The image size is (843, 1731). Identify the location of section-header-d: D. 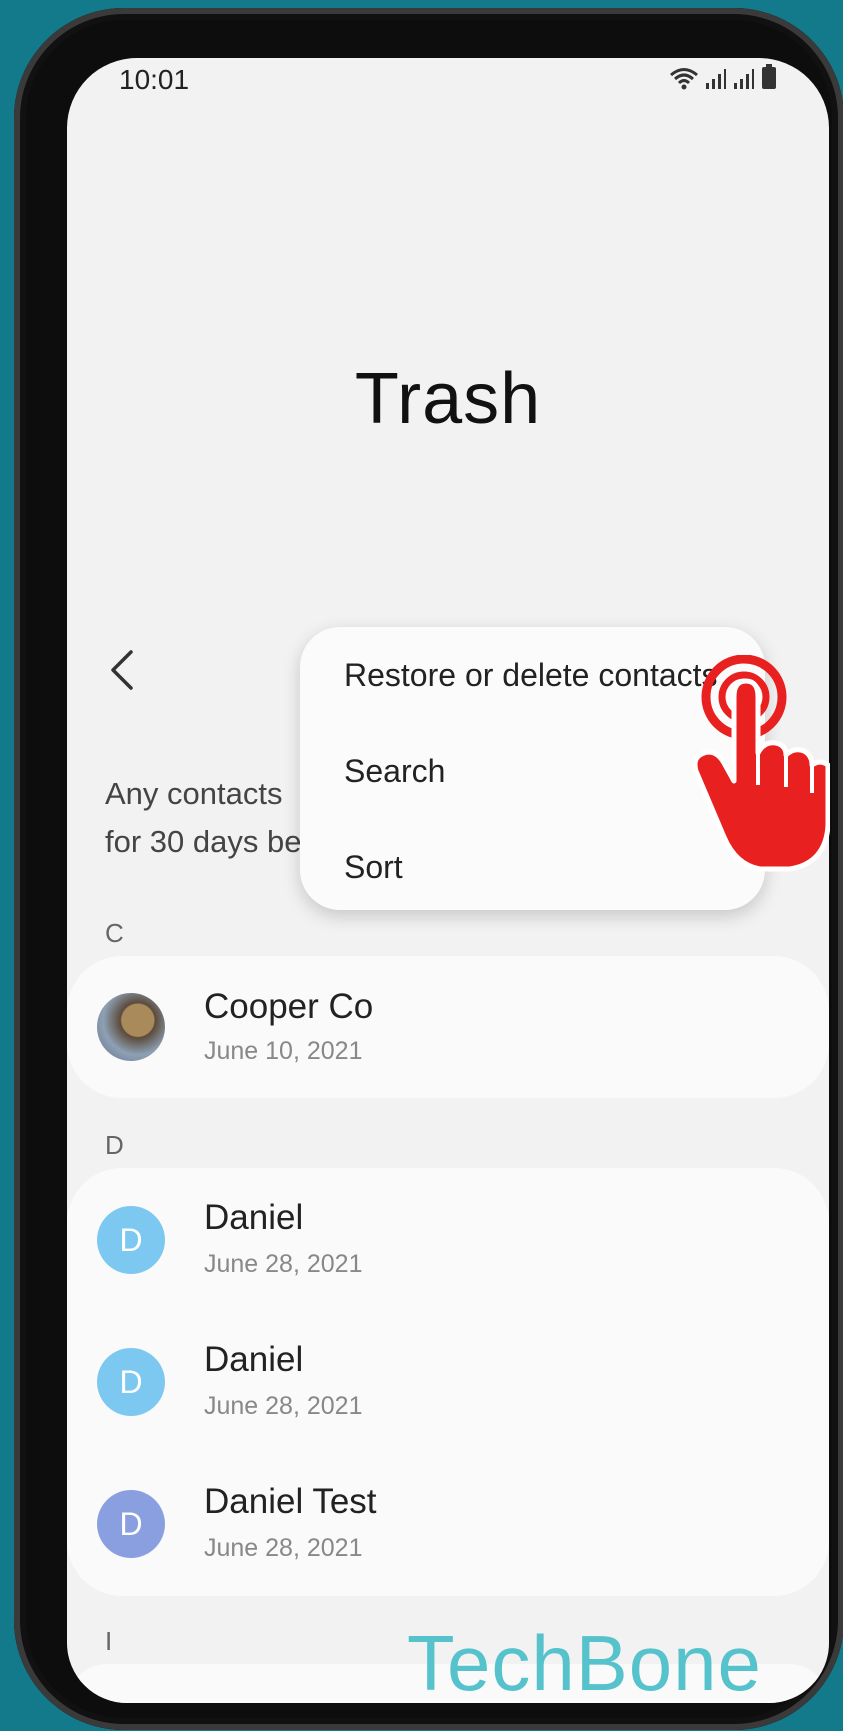
(114, 1145).